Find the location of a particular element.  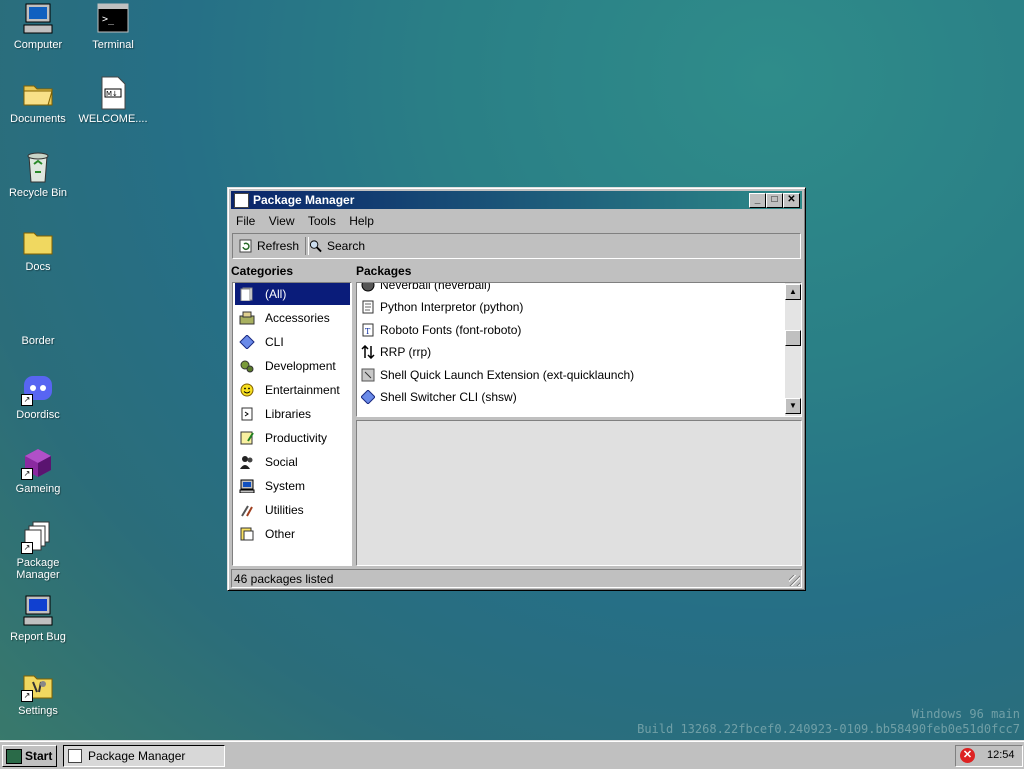

desktop-icon-label: Recycle Bin is located at coordinates (38, 193).